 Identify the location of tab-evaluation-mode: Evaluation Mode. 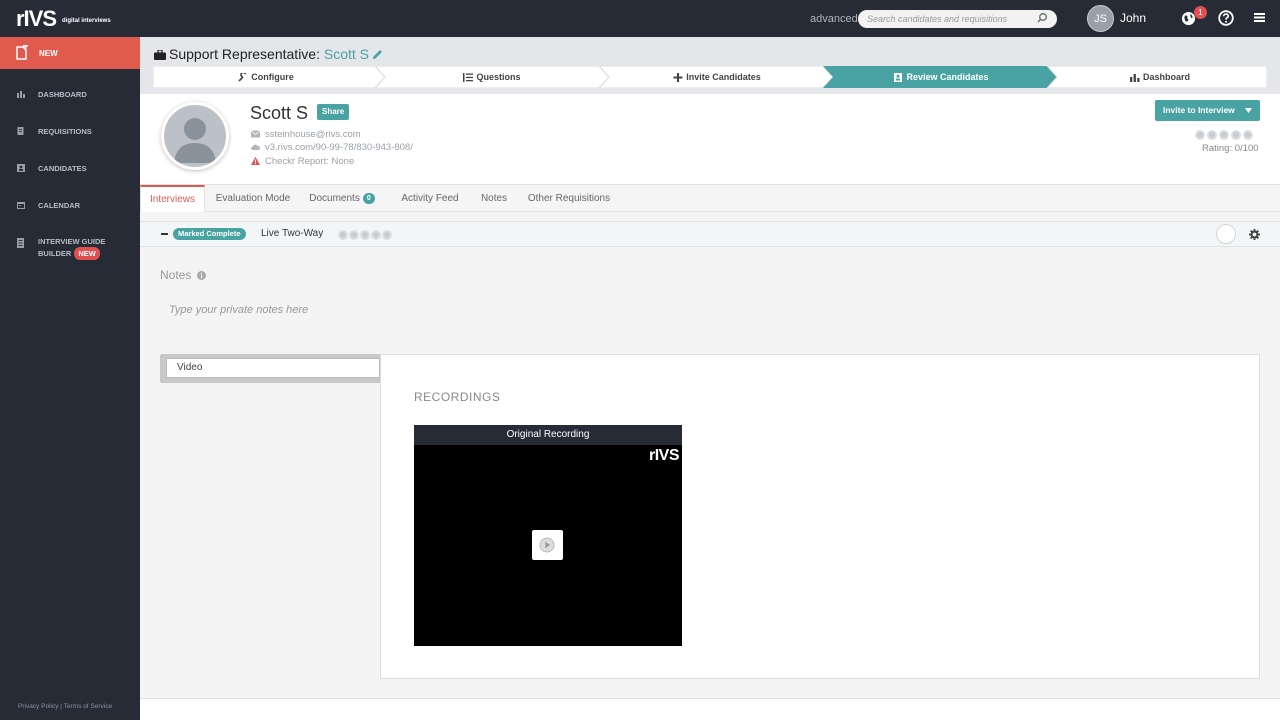
(253, 198).